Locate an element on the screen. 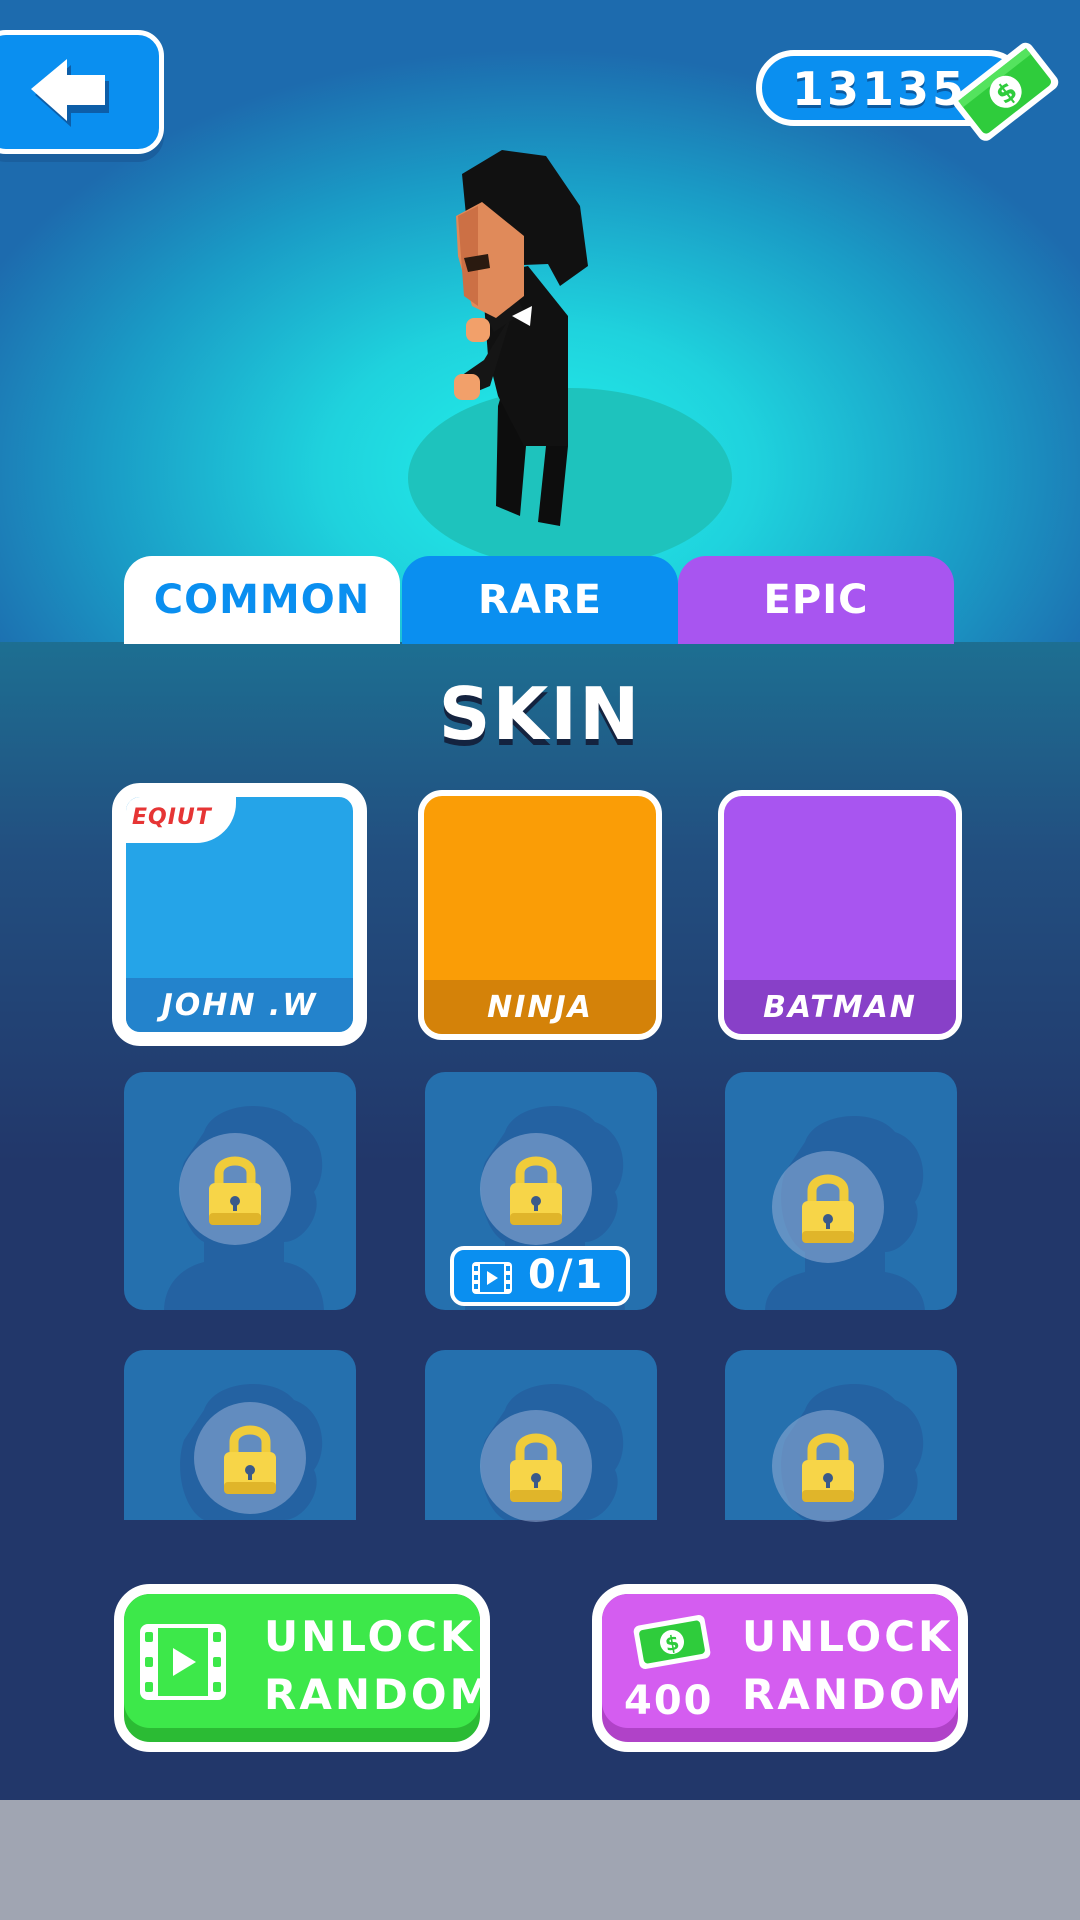 This screenshot has width=1080, height=1920. character-model is located at coordinates (521, 338).